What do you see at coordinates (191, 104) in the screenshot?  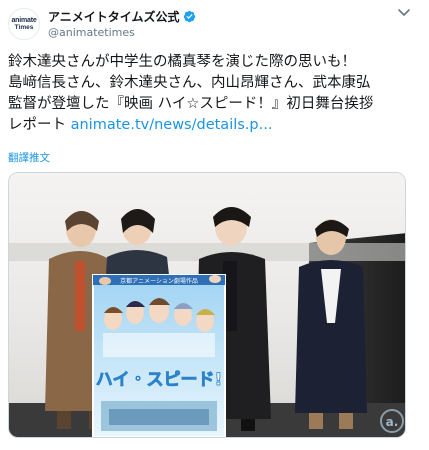 I see `tweet-text-line: 監督が登壇した『映画 ハイ☆スピード！』初日舞台挨拶` at bounding box center [191, 104].